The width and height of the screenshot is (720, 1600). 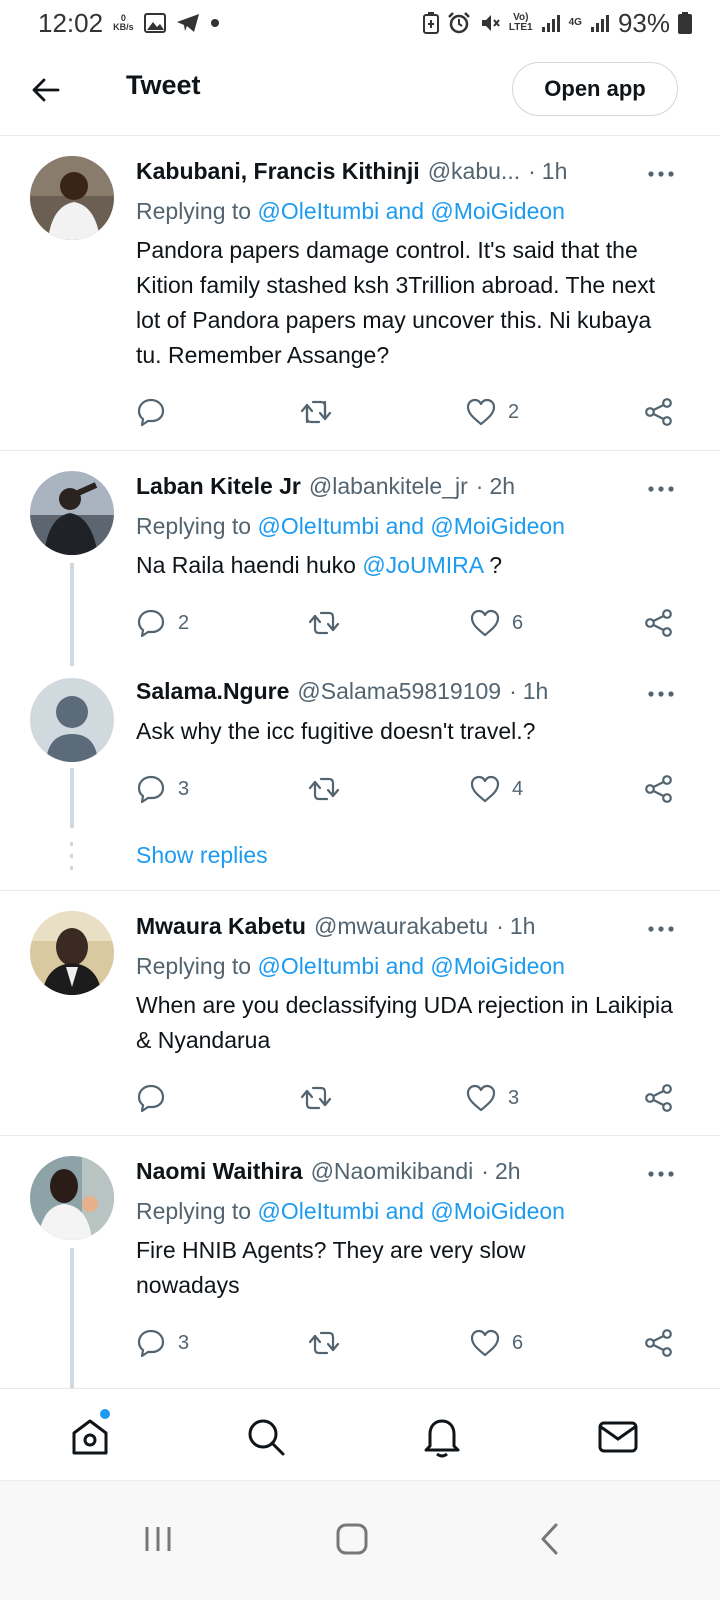 What do you see at coordinates (360, 1434) in the screenshot?
I see `bottom-nav` at bounding box center [360, 1434].